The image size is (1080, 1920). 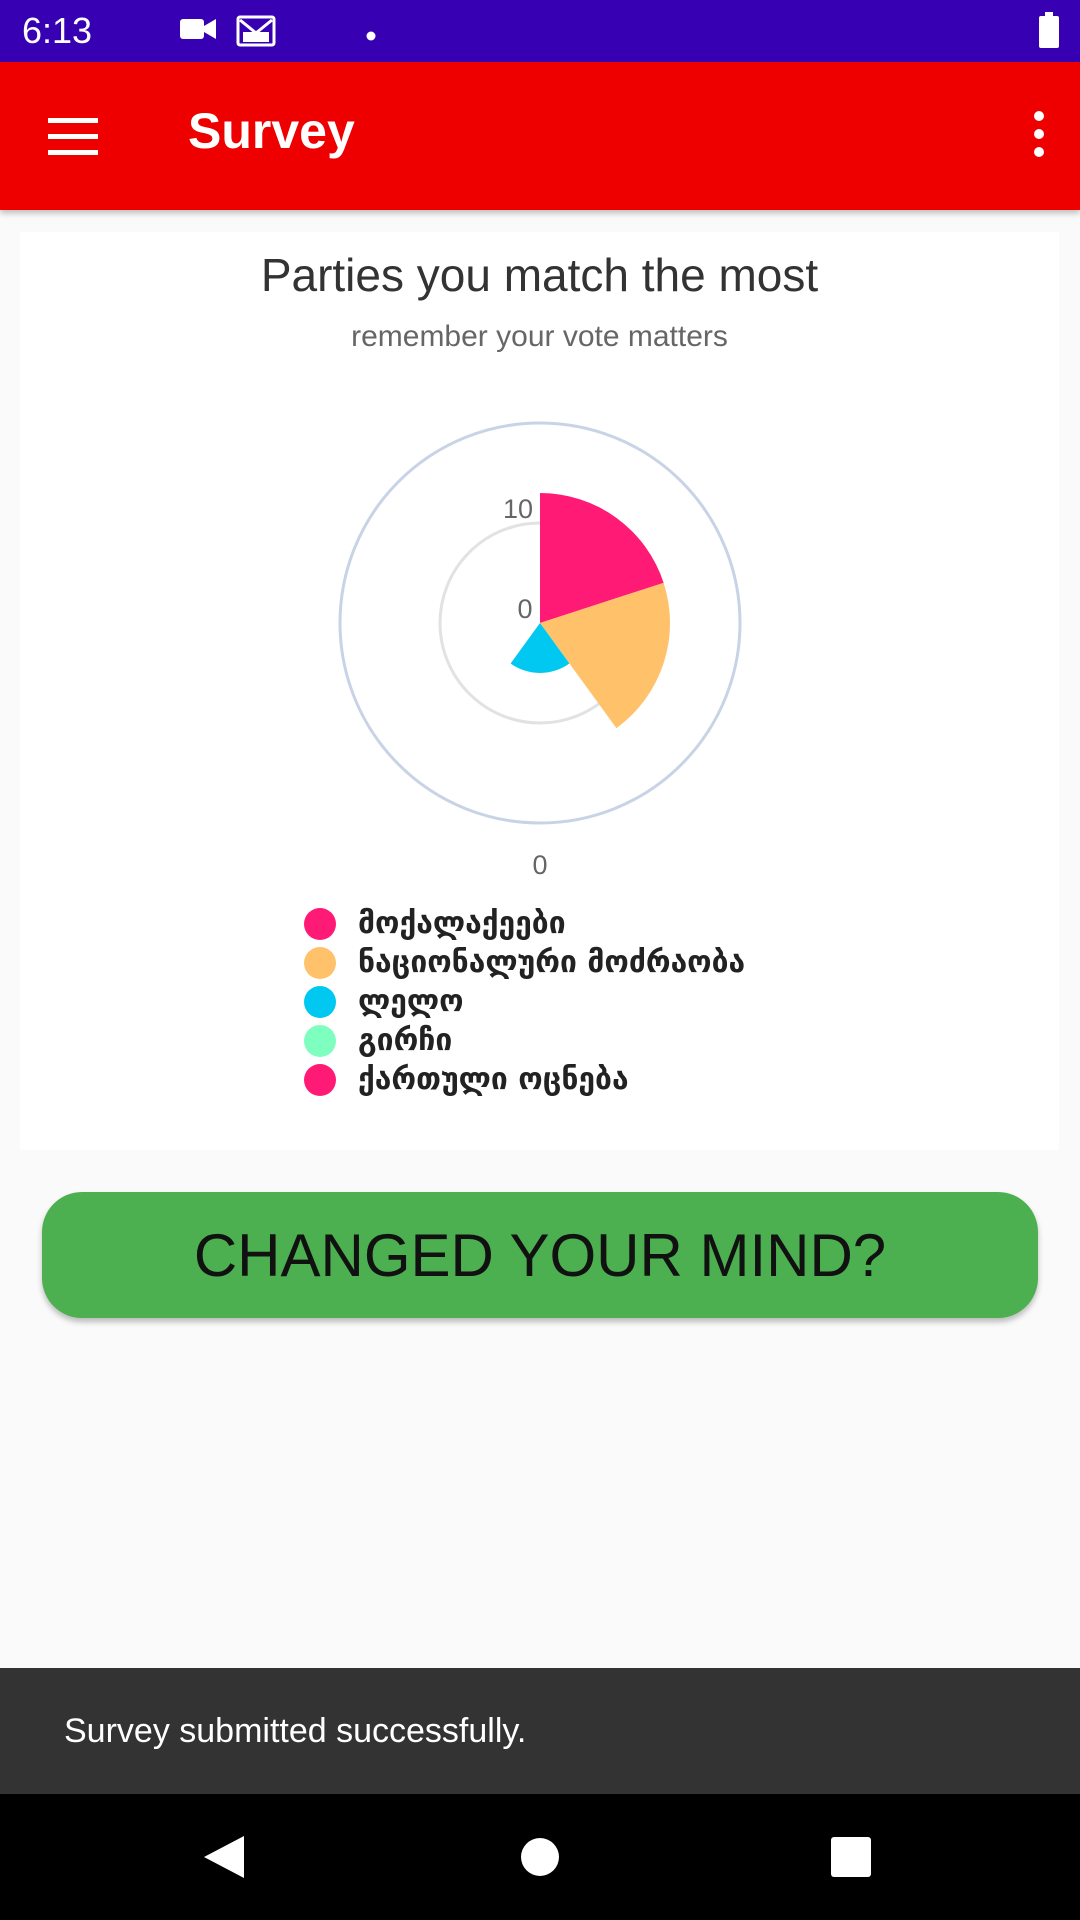 I want to click on radial-tick-label-0: 0, so click(x=524, y=609).